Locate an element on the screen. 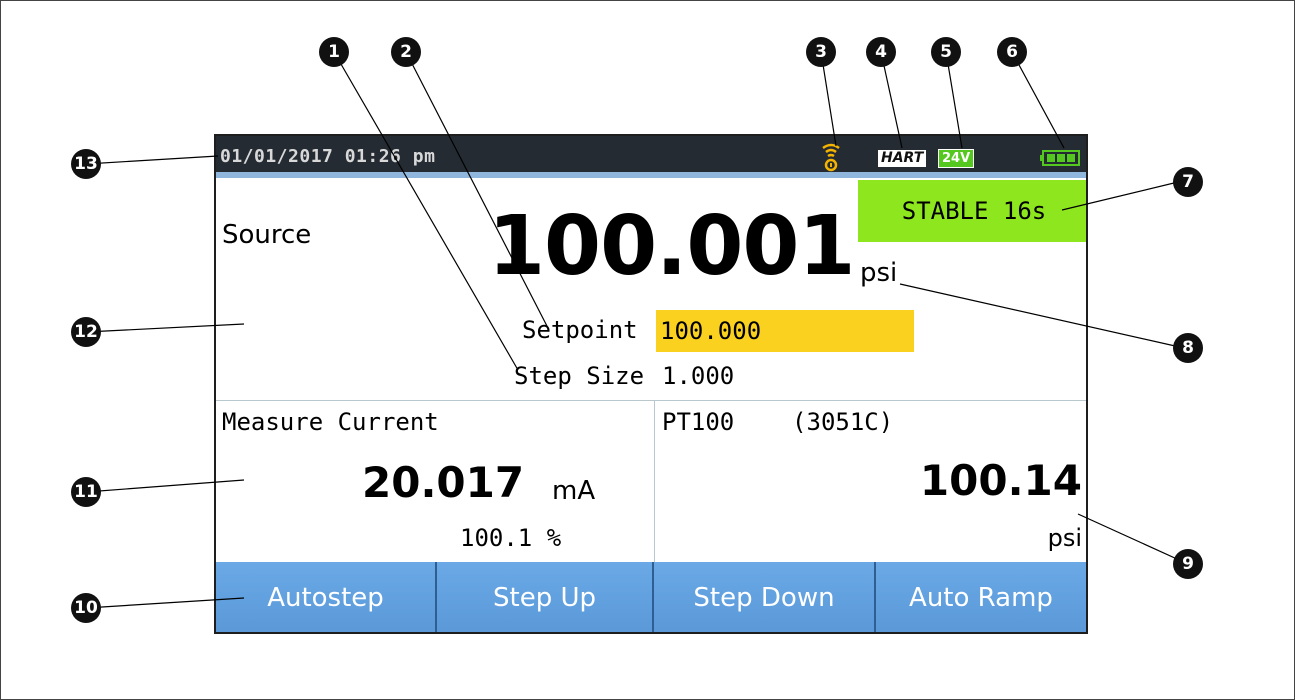  callout-7: 7 is located at coordinates (1188, 182).